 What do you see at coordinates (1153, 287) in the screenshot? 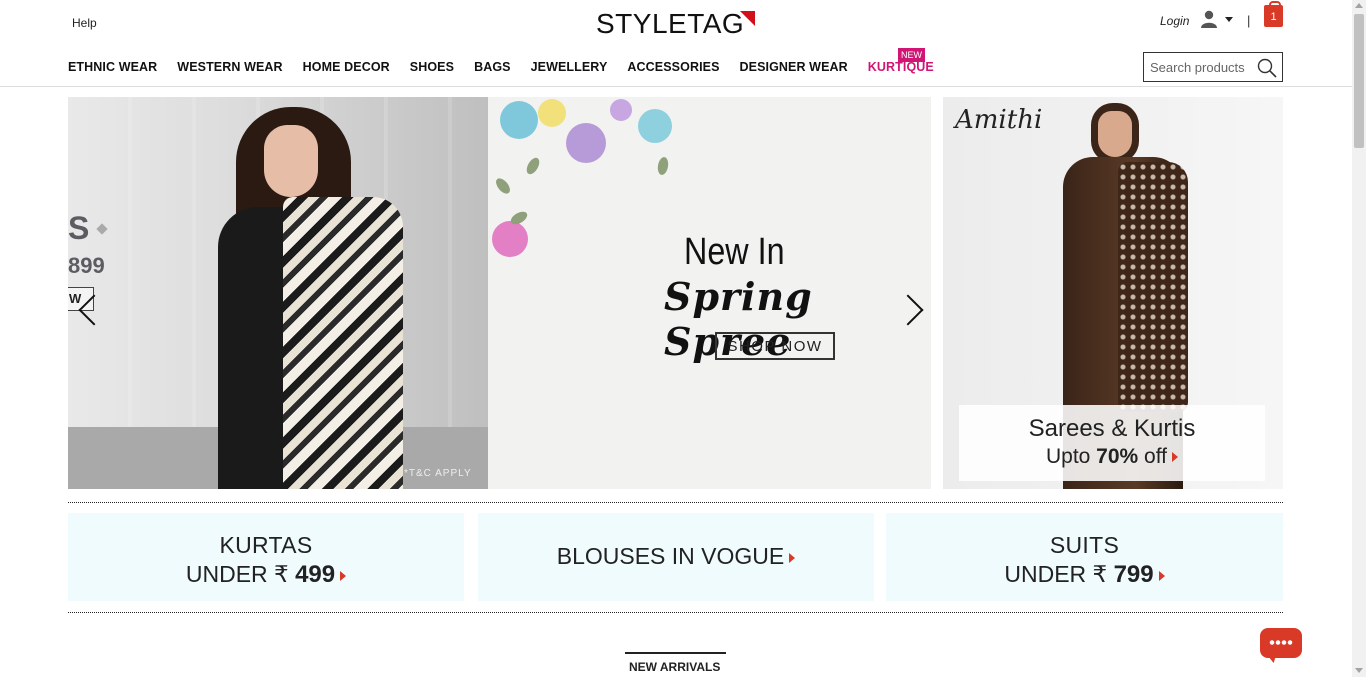
I see `saree-drape` at bounding box center [1153, 287].